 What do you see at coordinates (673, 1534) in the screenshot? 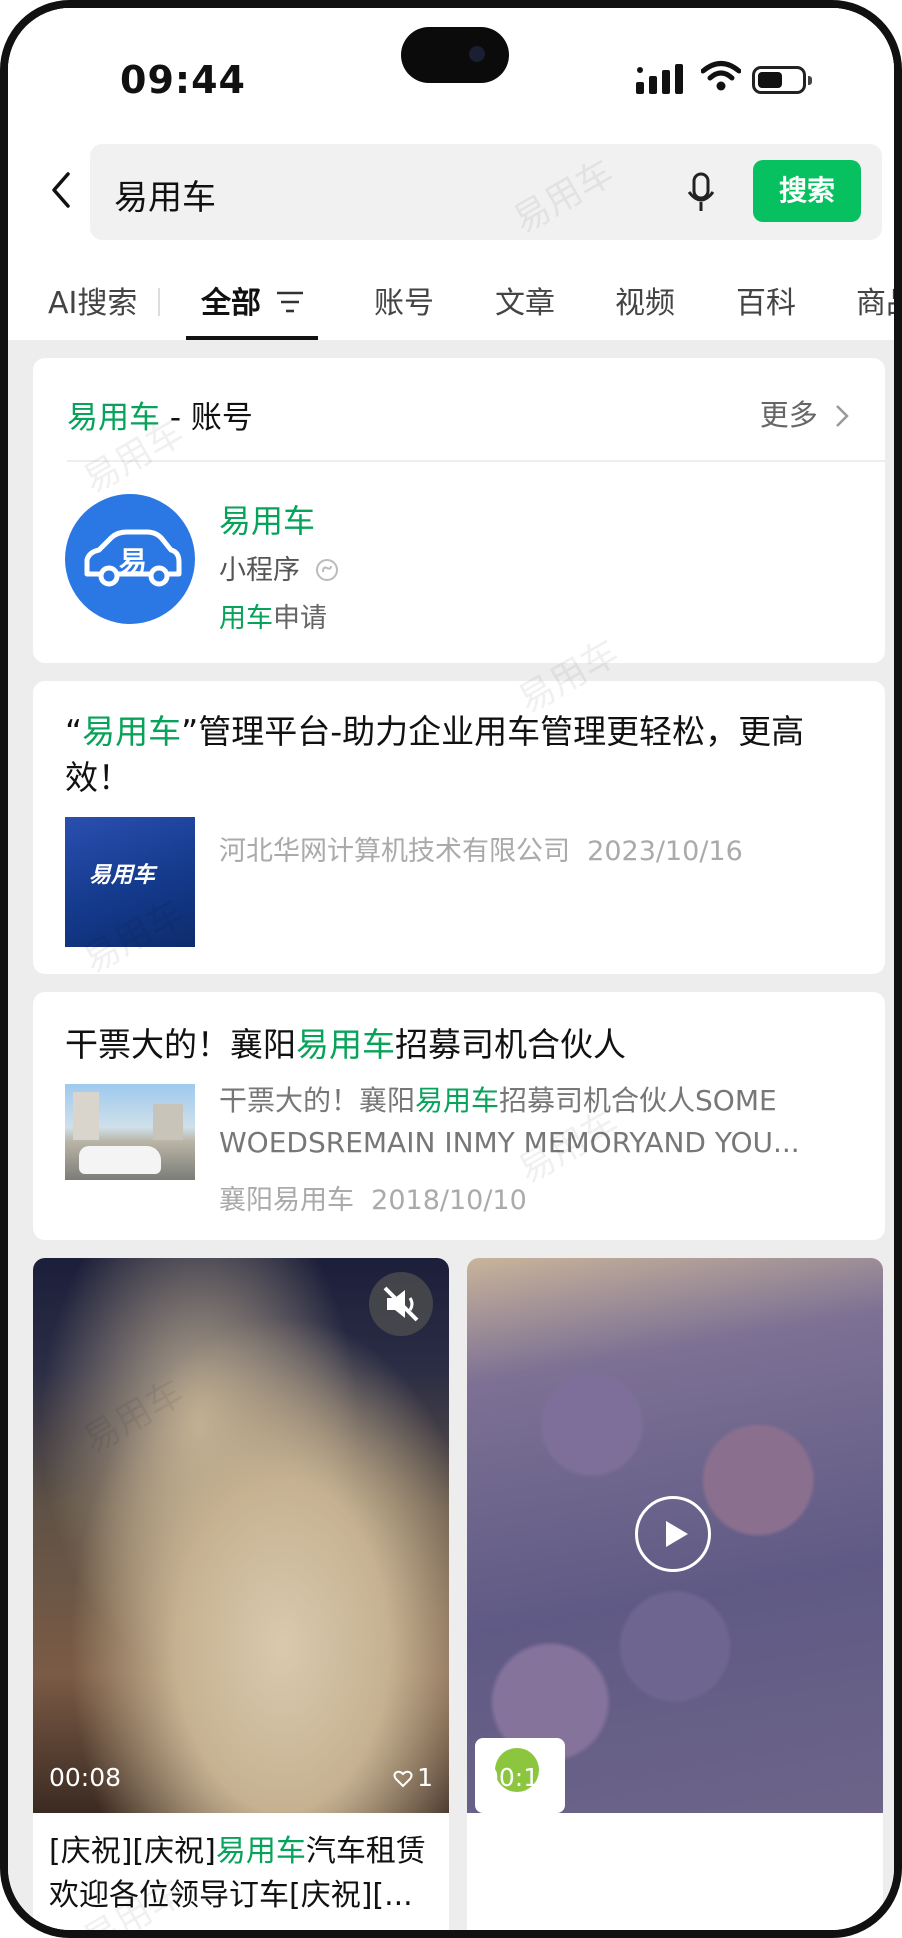
I see `play-icon` at bounding box center [673, 1534].